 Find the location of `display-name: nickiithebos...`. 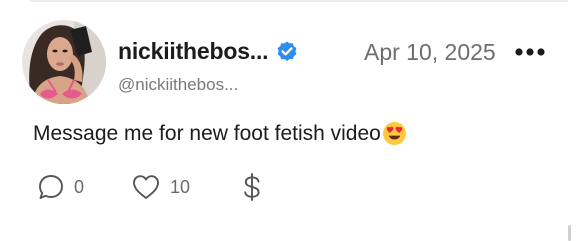

display-name: nickiithebos... is located at coordinates (193, 51).